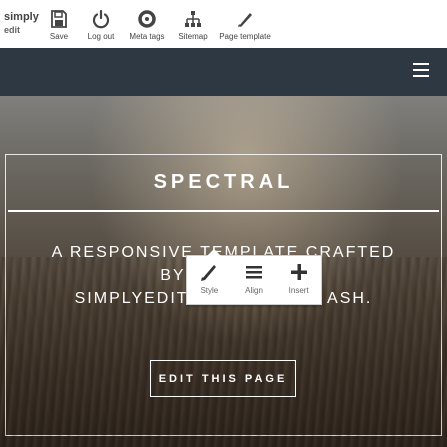  I want to click on align-button: Align, so click(254, 280).